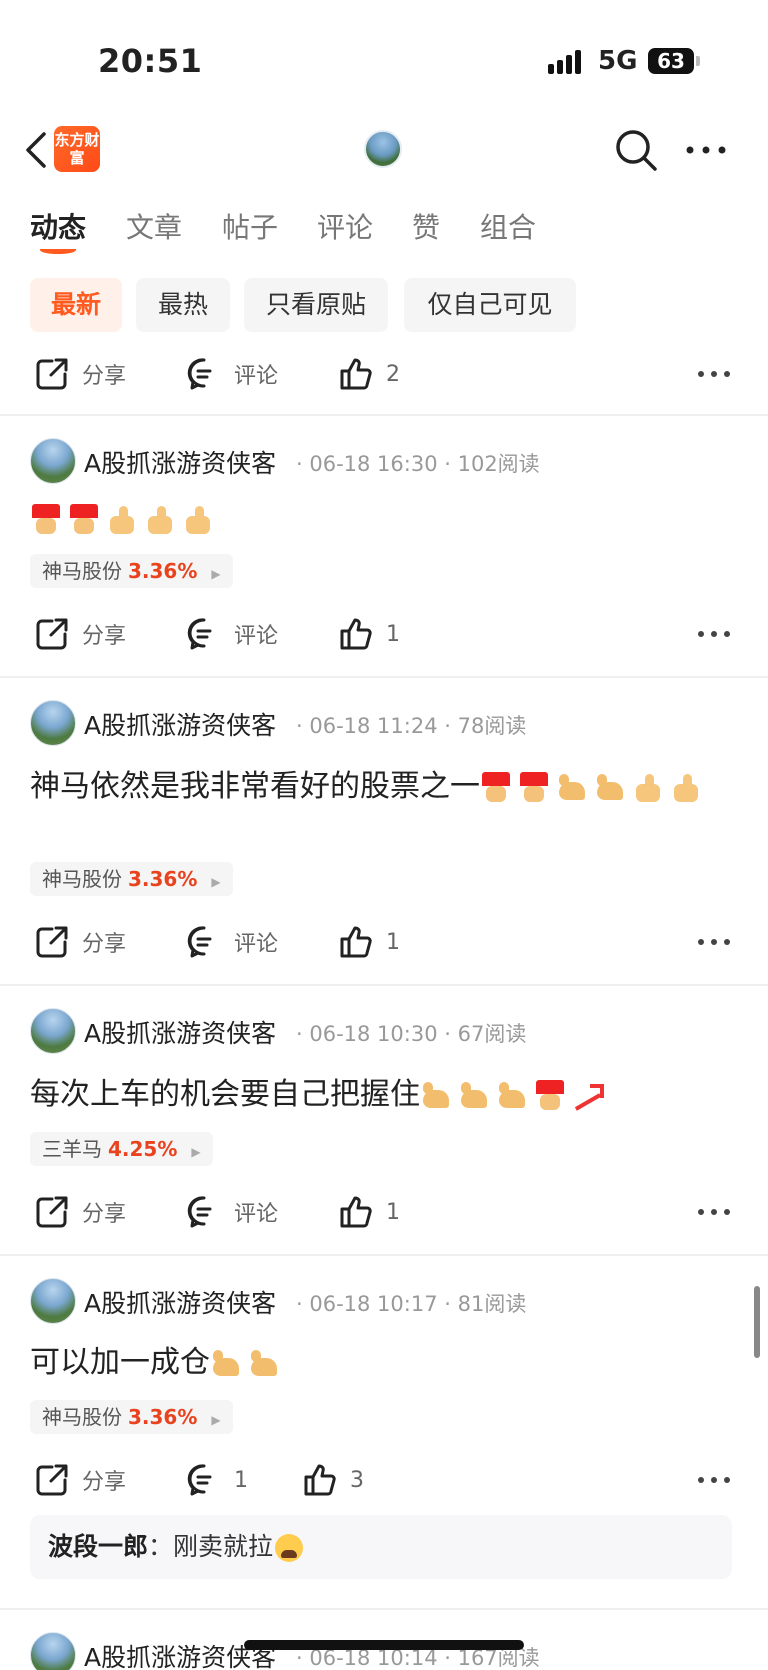 The image size is (768, 1670). What do you see at coordinates (76, 305) in the screenshot?
I see `filter-latest: 最新` at bounding box center [76, 305].